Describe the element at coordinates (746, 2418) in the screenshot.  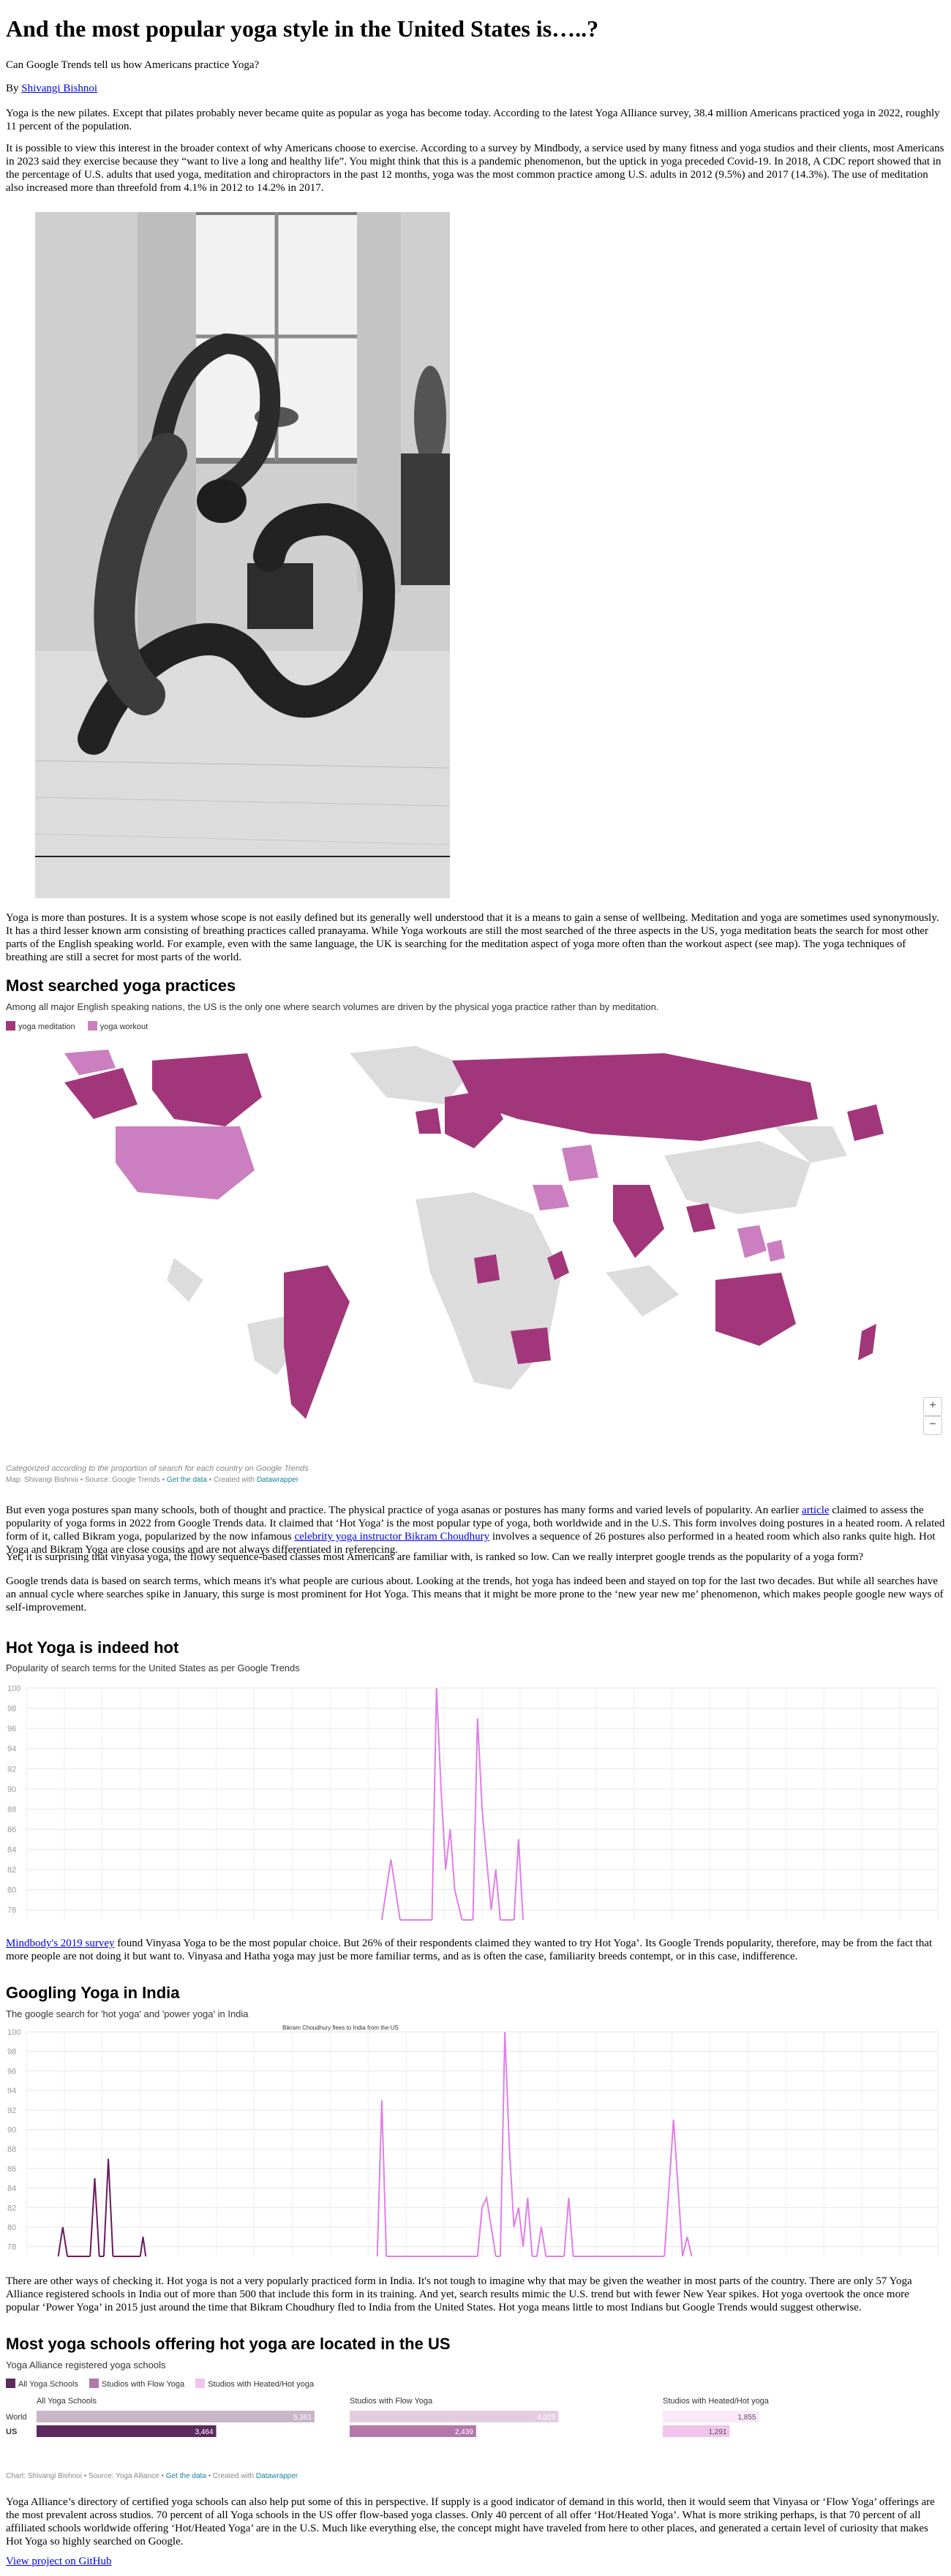
I see `bar-value-label: 1,855` at that location.